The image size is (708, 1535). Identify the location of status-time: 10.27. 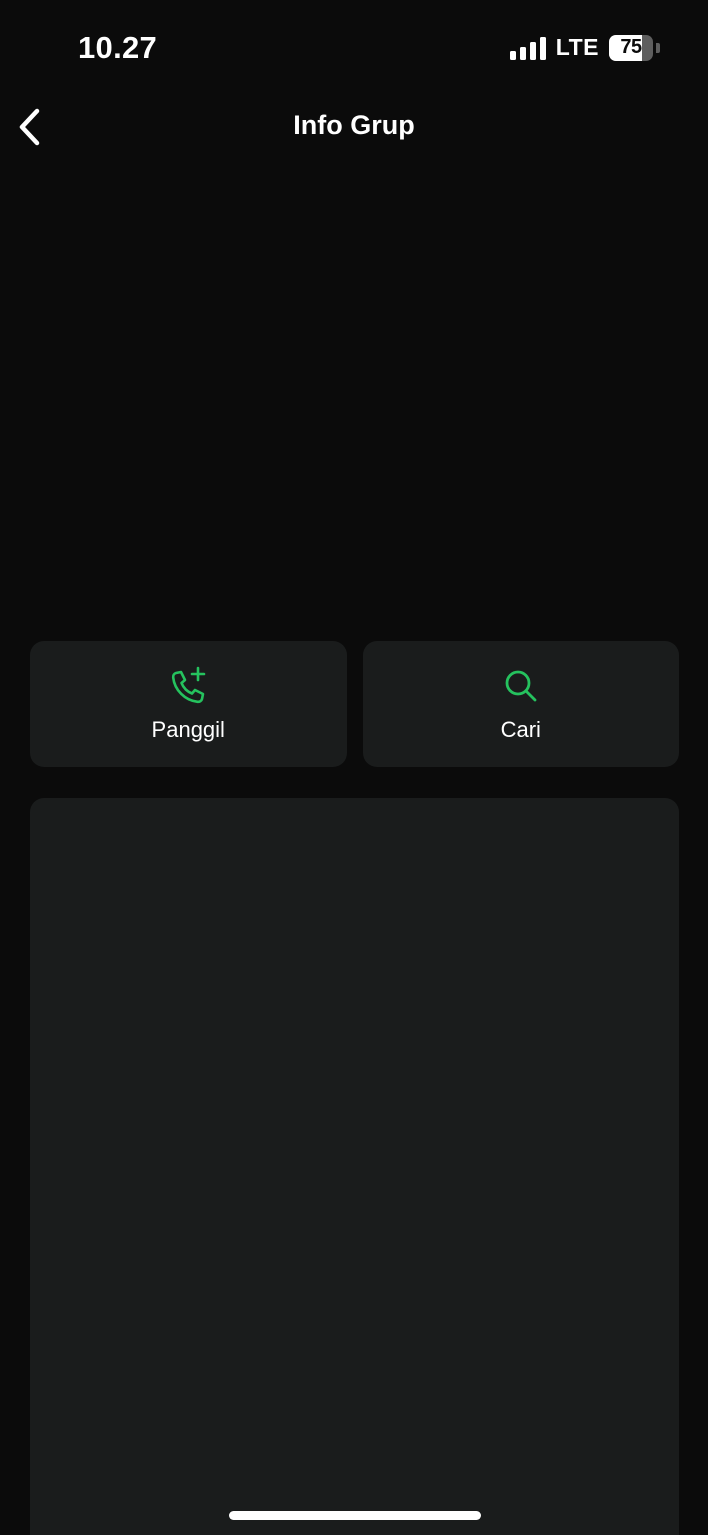
(118, 47).